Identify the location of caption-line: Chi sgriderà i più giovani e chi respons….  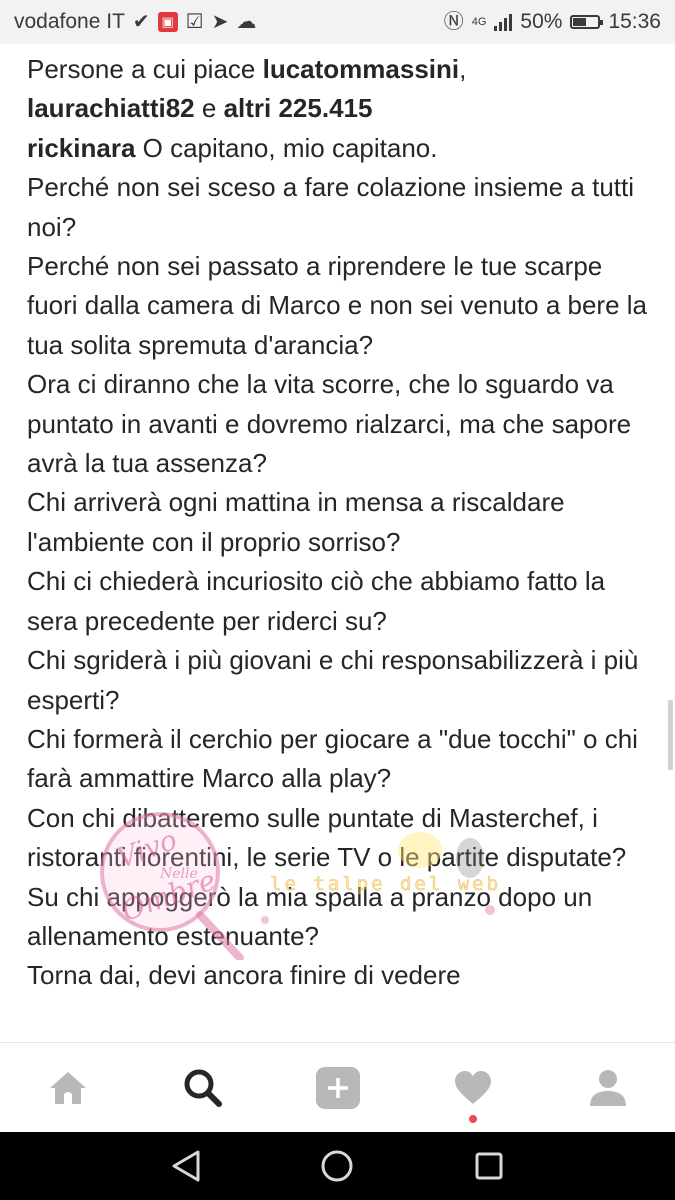
(333, 680).